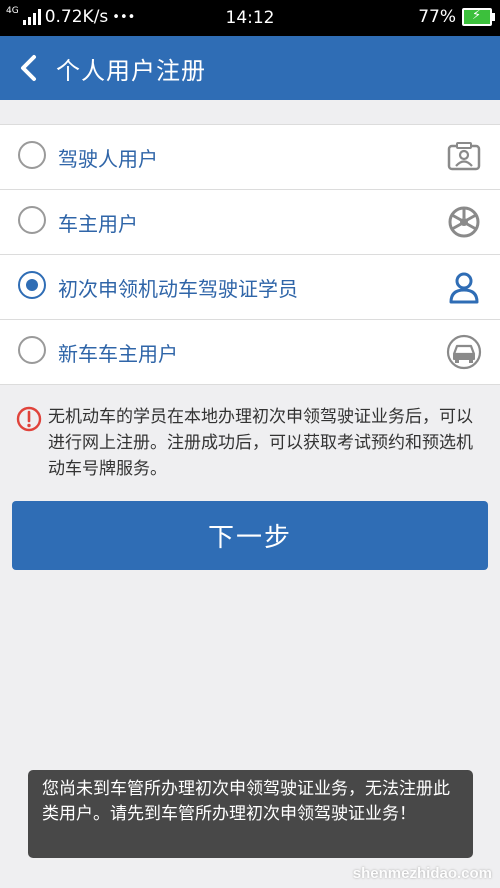  I want to click on id-card-icon, so click(464, 156).